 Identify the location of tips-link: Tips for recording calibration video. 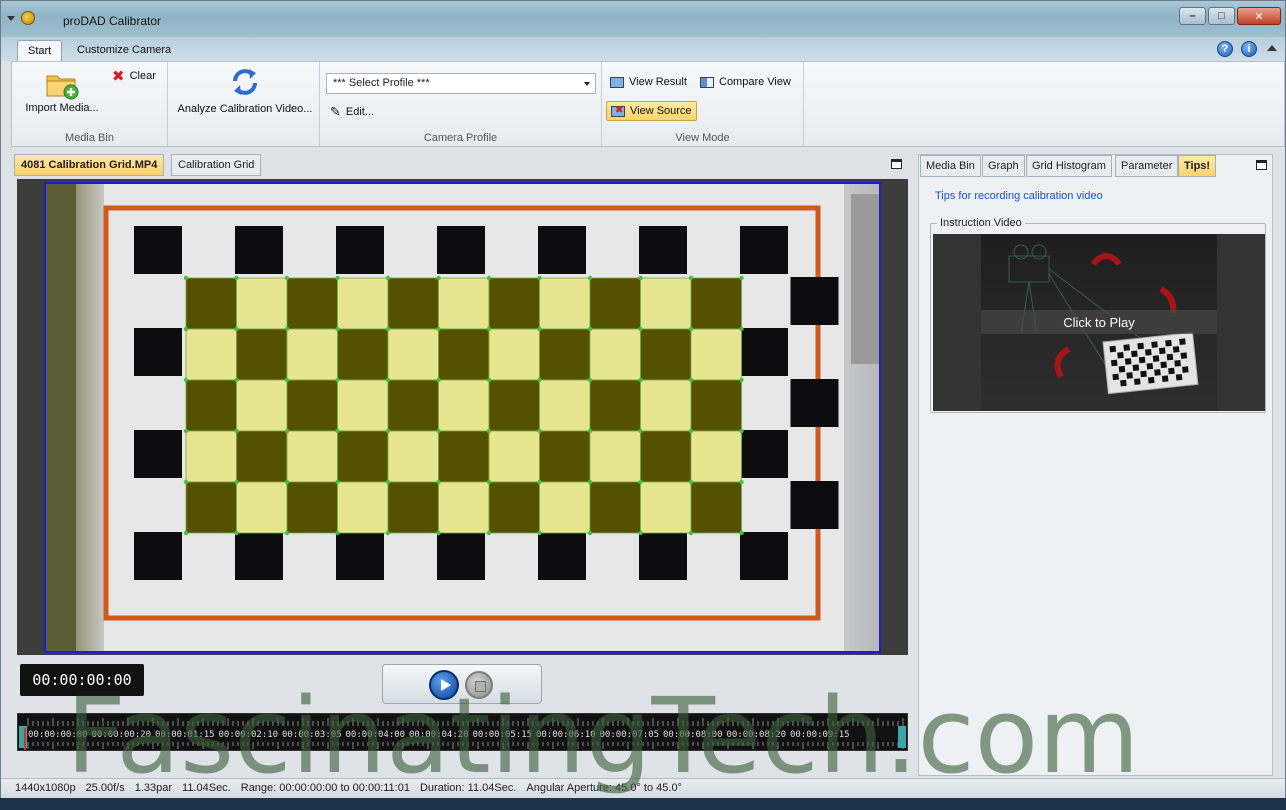
(1019, 196).